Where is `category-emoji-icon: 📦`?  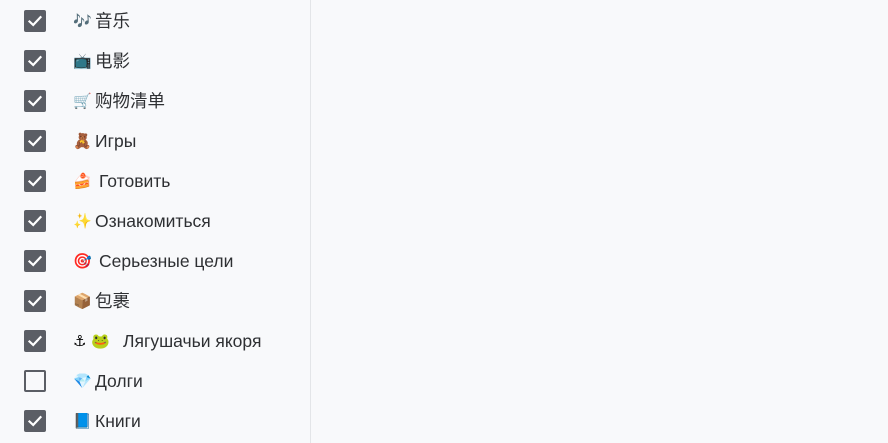
category-emoji-icon: 📦 is located at coordinates (82, 301).